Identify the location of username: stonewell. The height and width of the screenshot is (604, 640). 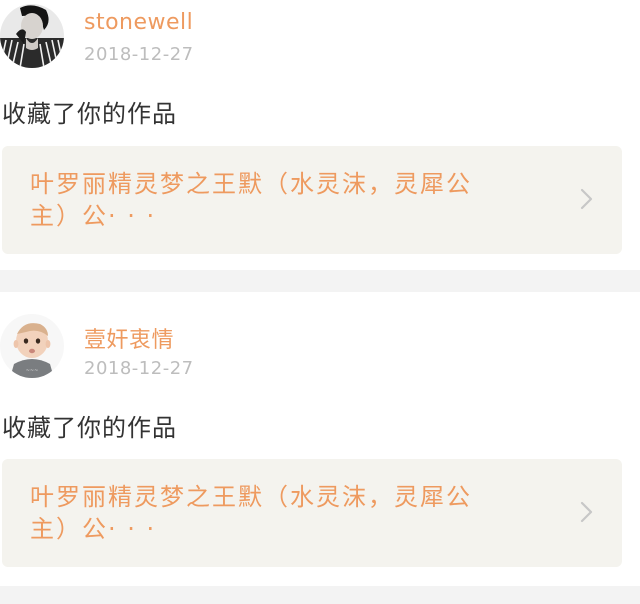
(138, 22).